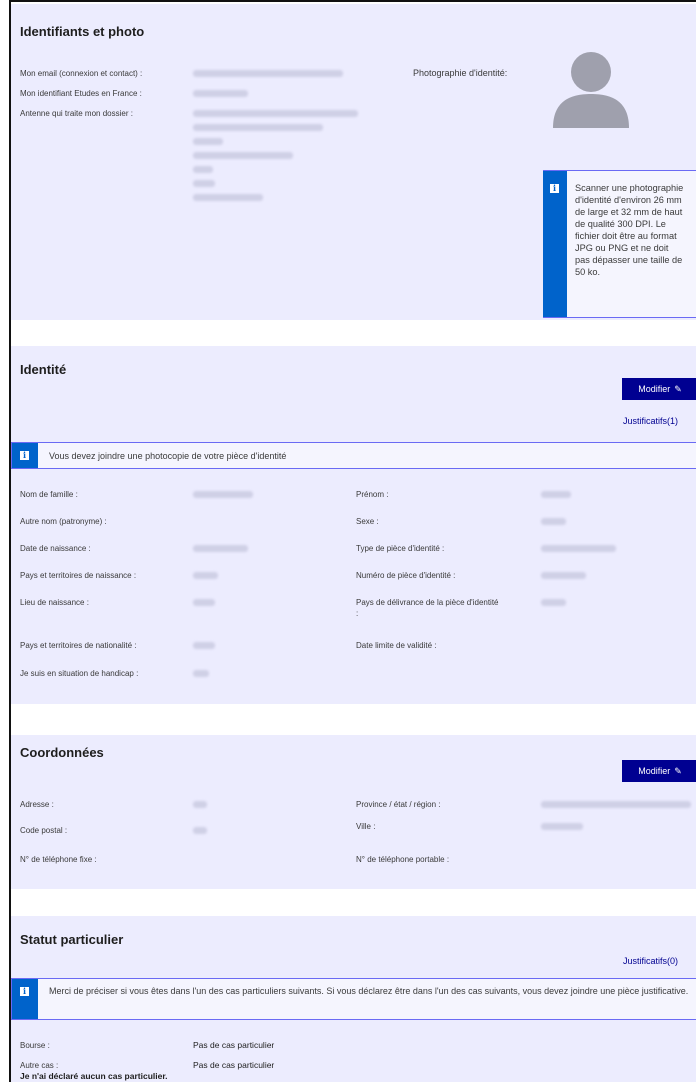  I want to click on field-label: Autre nom (patronyme) :, so click(63, 521).